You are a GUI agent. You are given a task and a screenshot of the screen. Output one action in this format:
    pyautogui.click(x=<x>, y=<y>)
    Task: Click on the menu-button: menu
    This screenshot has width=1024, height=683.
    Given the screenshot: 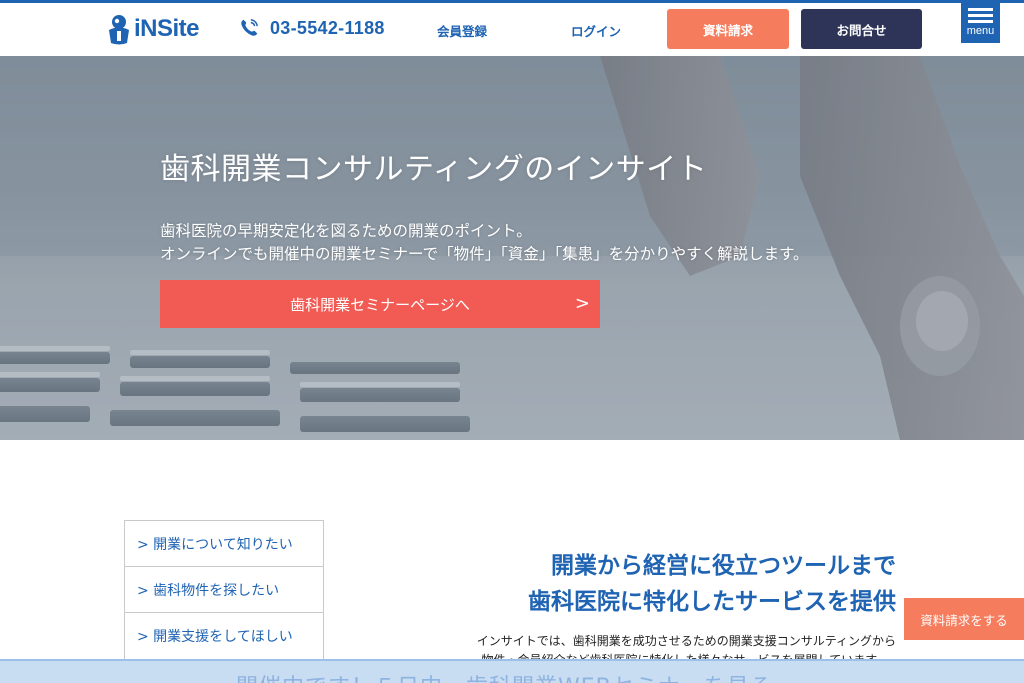 What is the action you would take?
    pyautogui.click(x=980, y=23)
    